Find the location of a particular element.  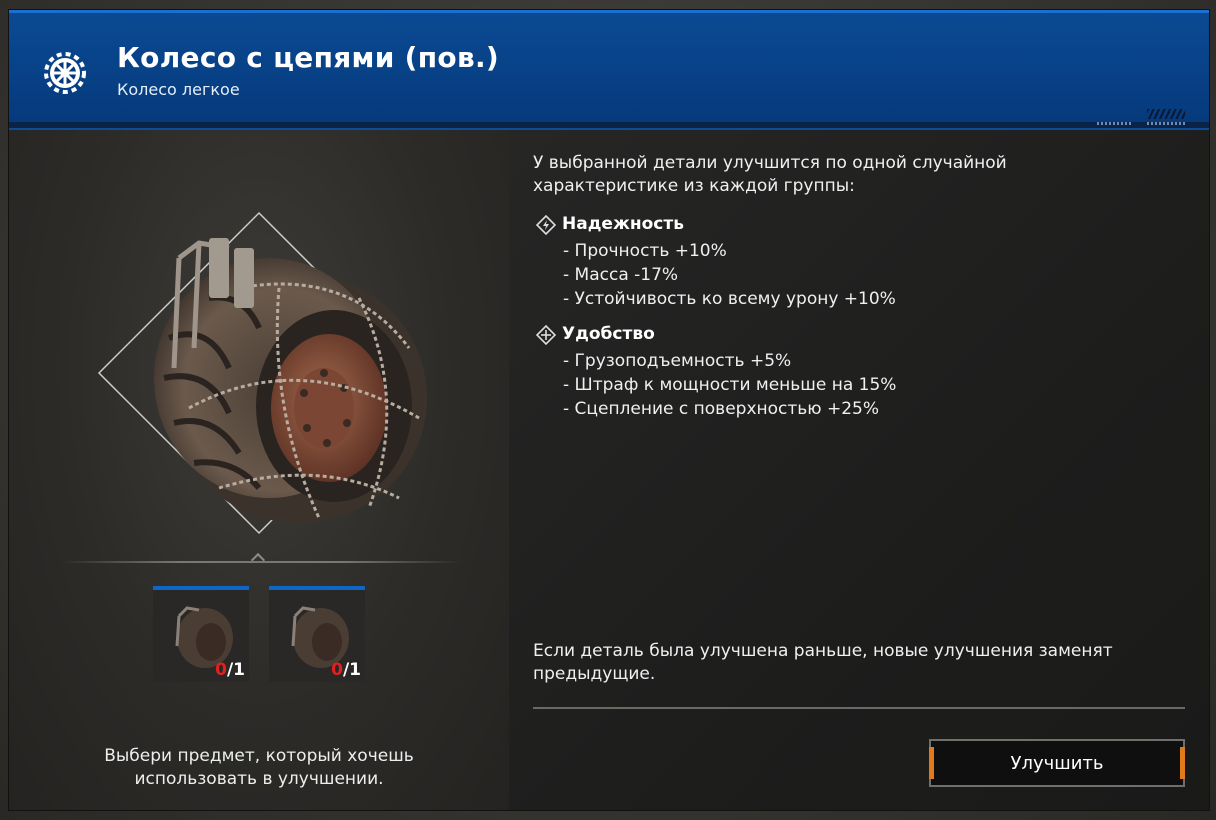

upgrade-button-label: Улучшить is located at coordinates (1057, 763).